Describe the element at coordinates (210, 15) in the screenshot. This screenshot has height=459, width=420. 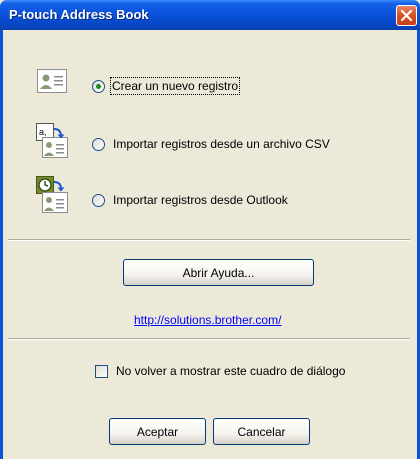
I see `title-bar: P-touch Address Book` at that location.